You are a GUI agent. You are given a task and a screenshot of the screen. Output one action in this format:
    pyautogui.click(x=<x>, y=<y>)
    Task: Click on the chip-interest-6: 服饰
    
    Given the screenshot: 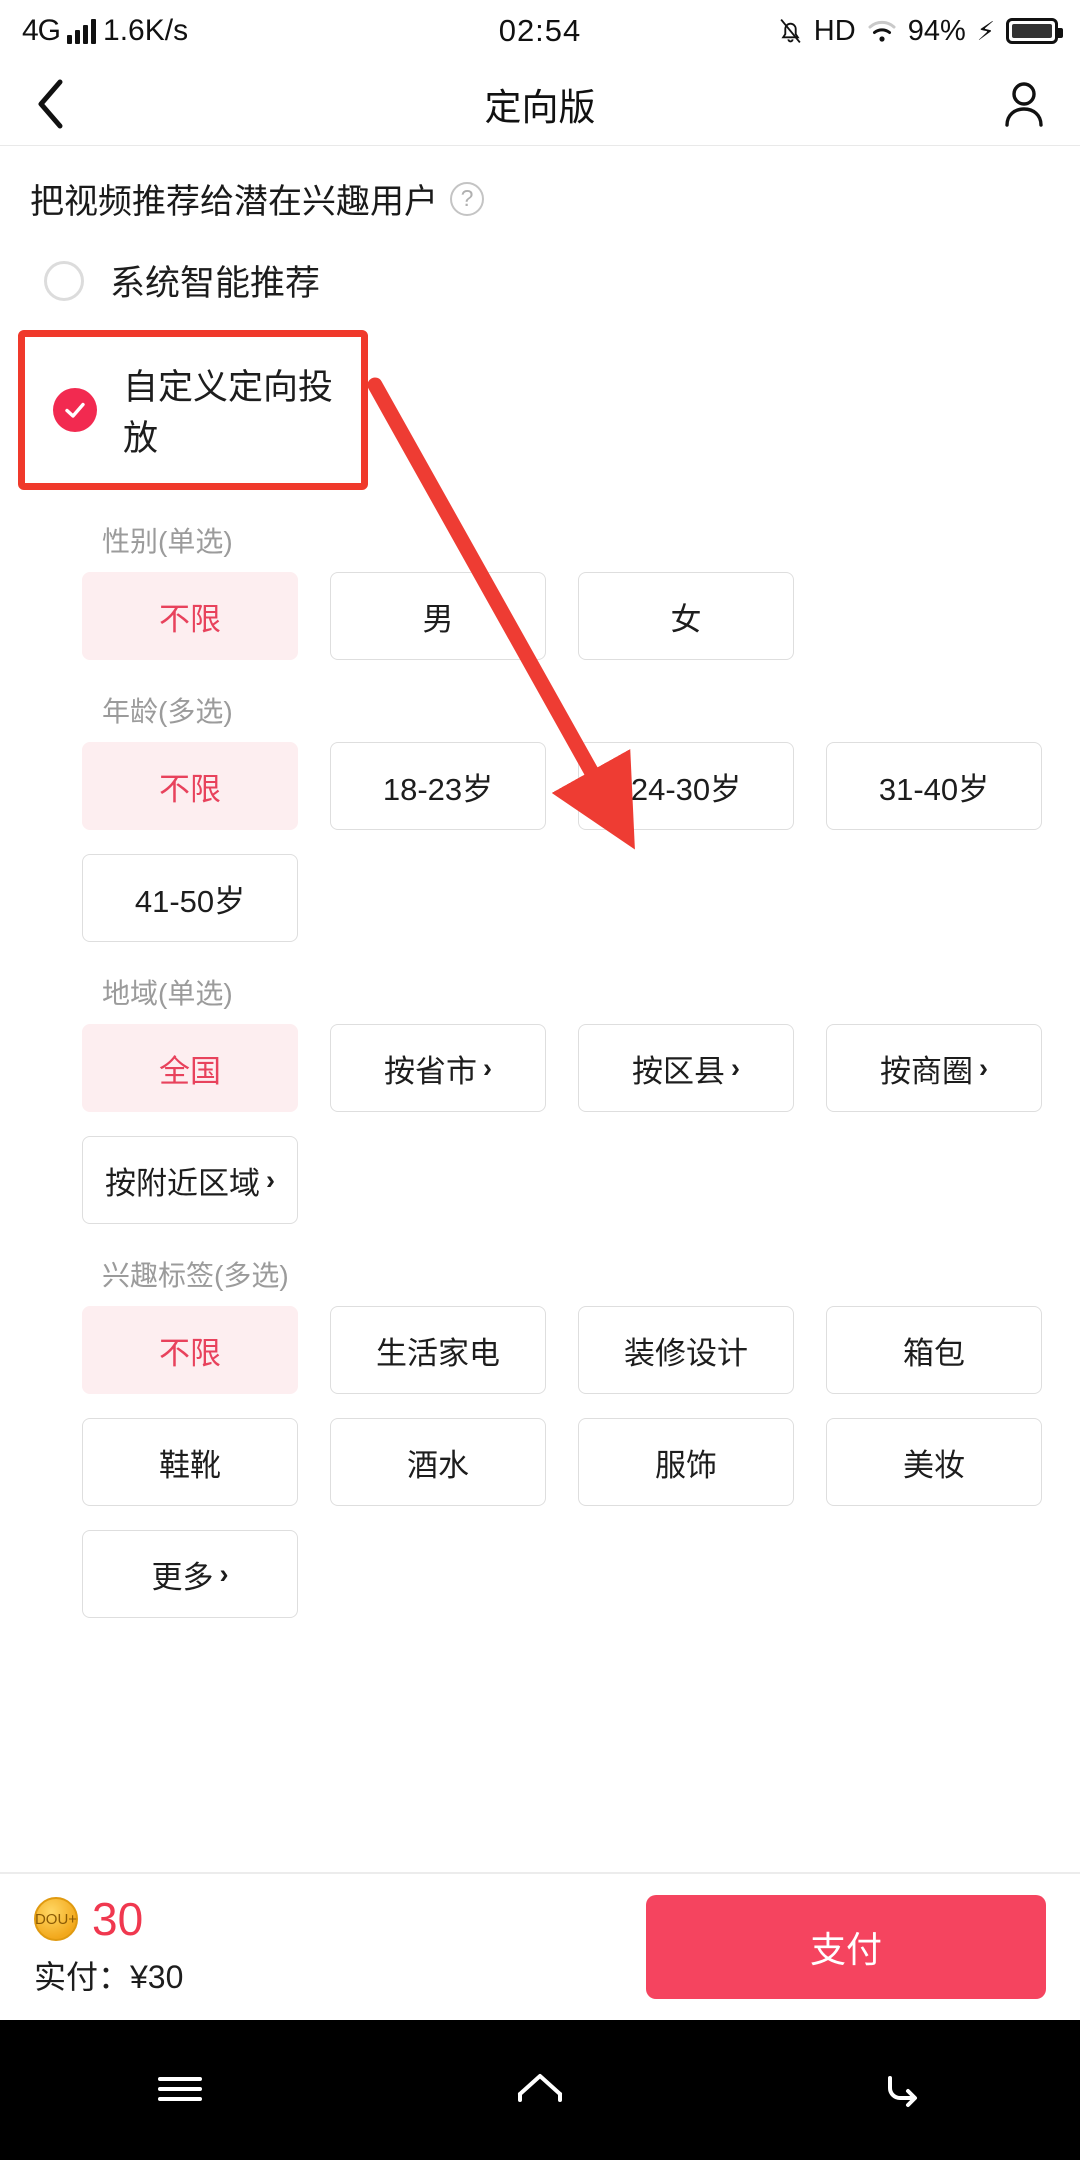 What is the action you would take?
    pyautogui.click(x=686, y=1462)
    